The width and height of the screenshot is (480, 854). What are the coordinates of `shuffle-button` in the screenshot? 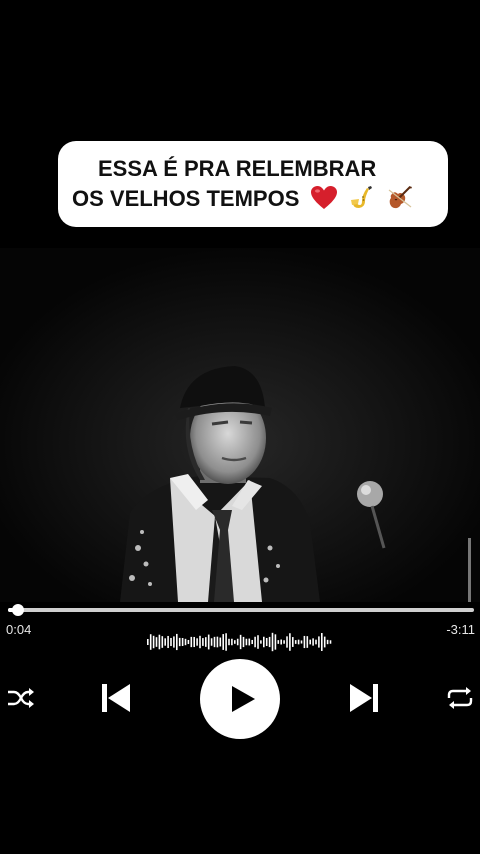 It's located at (21, 698).